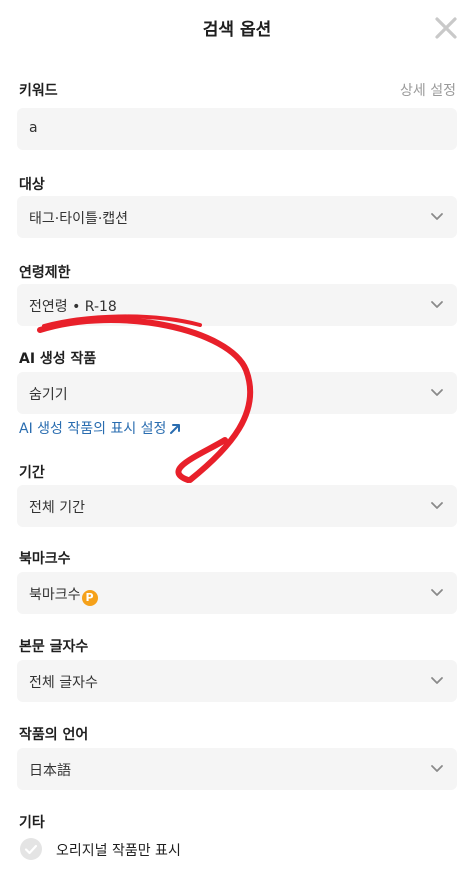  Describe the element at coordinates (55, 595) in the screenshot. I see `bookmarks-value: 북마크수` at that location.